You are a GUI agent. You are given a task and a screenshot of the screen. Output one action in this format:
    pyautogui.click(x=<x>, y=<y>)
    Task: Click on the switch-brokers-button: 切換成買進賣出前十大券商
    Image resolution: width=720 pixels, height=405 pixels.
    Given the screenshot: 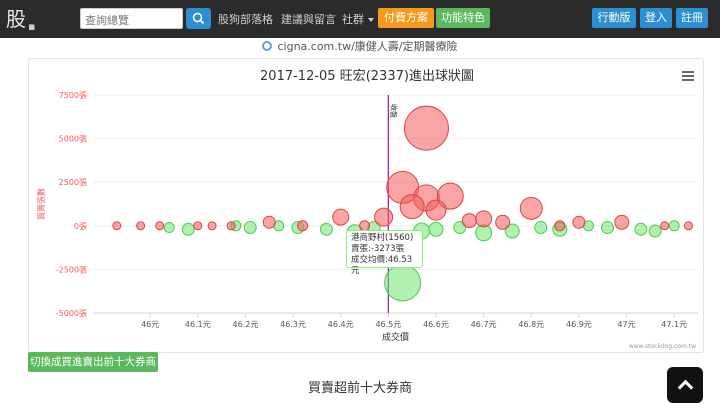 What is the action you would take?
    pyautogui.click(x=93, y=362)
    